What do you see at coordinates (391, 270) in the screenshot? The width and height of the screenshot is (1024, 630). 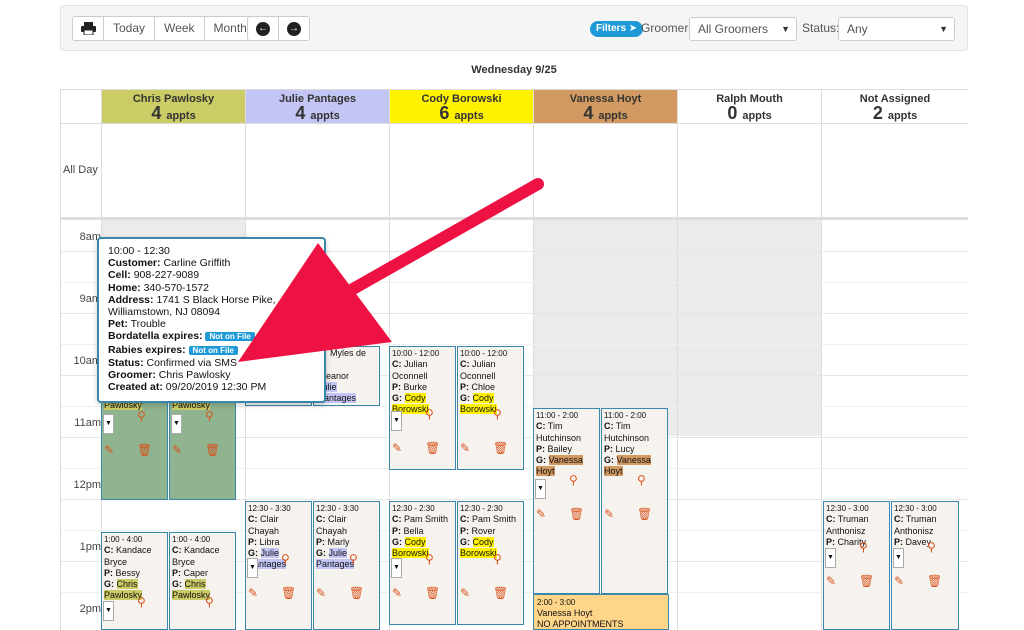 I see `annotation-arrow` at bounding box center [391, 270].